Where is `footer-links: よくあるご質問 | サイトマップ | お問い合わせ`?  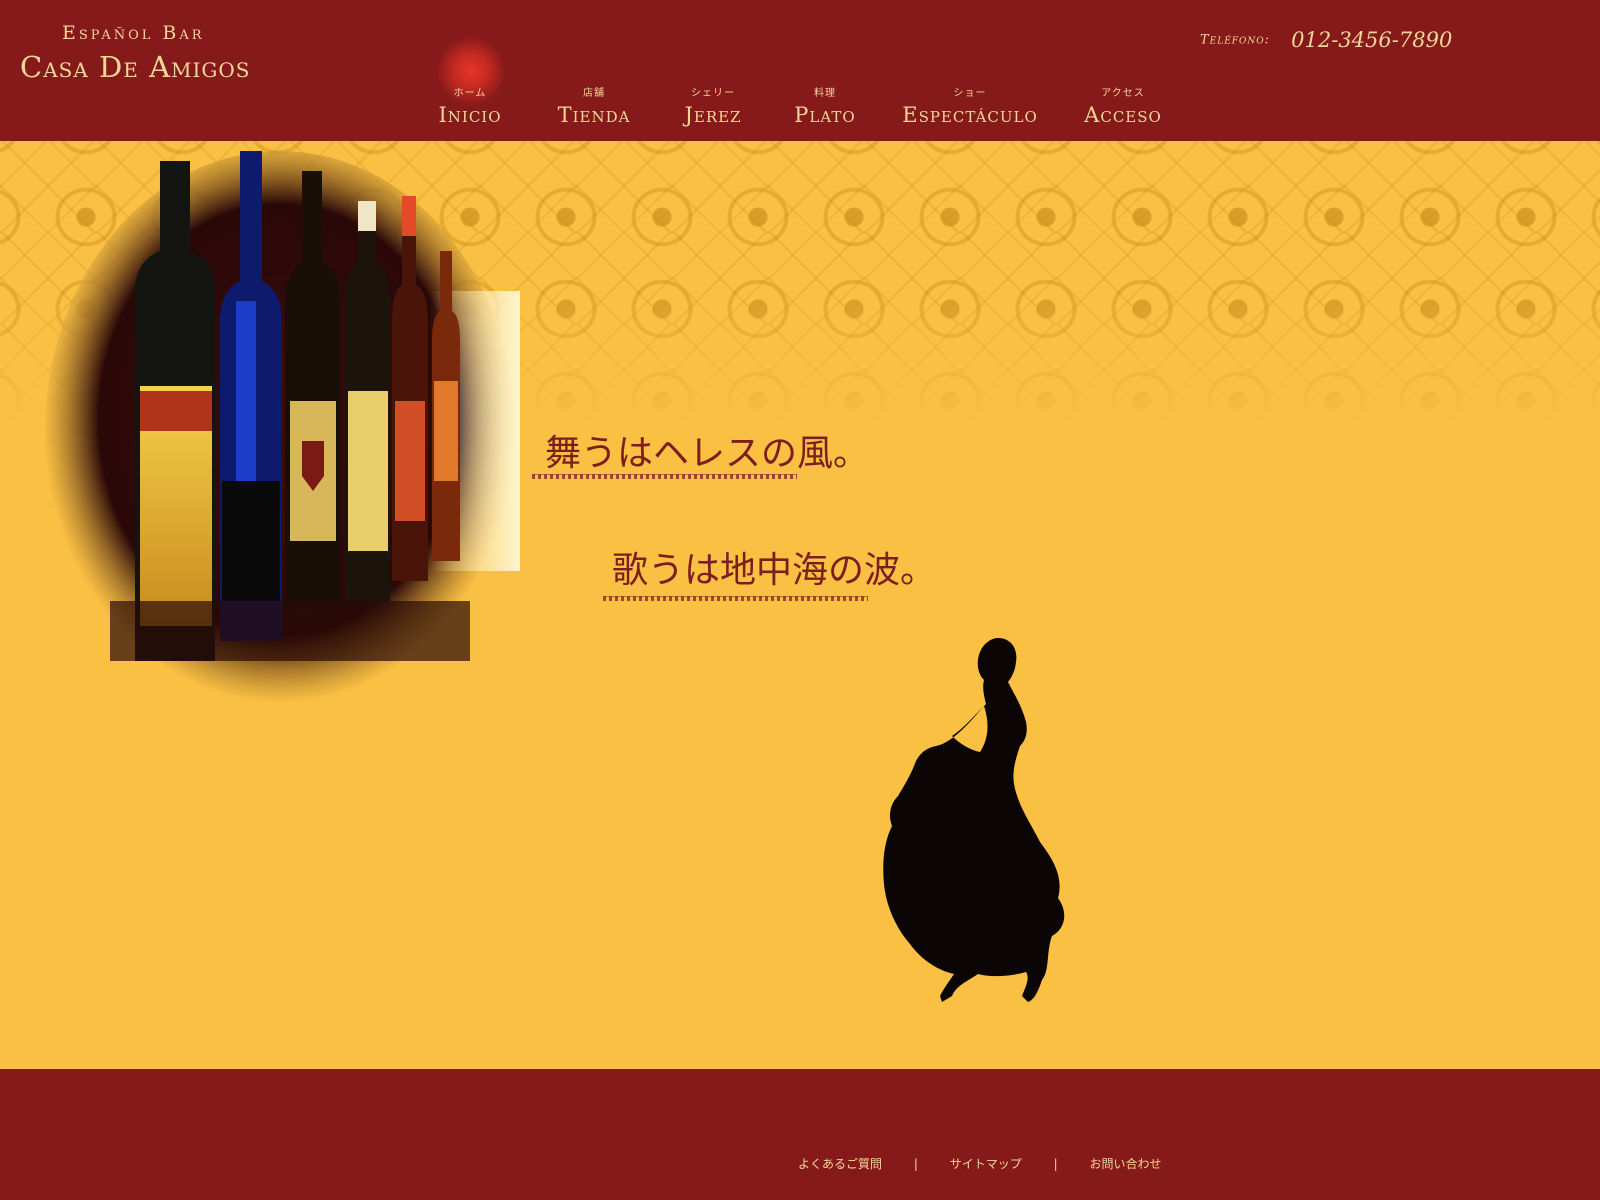 footer-links: よくあるご質問 | サイトマップ | お問い合わせ is located at coordinates (979, 1163).